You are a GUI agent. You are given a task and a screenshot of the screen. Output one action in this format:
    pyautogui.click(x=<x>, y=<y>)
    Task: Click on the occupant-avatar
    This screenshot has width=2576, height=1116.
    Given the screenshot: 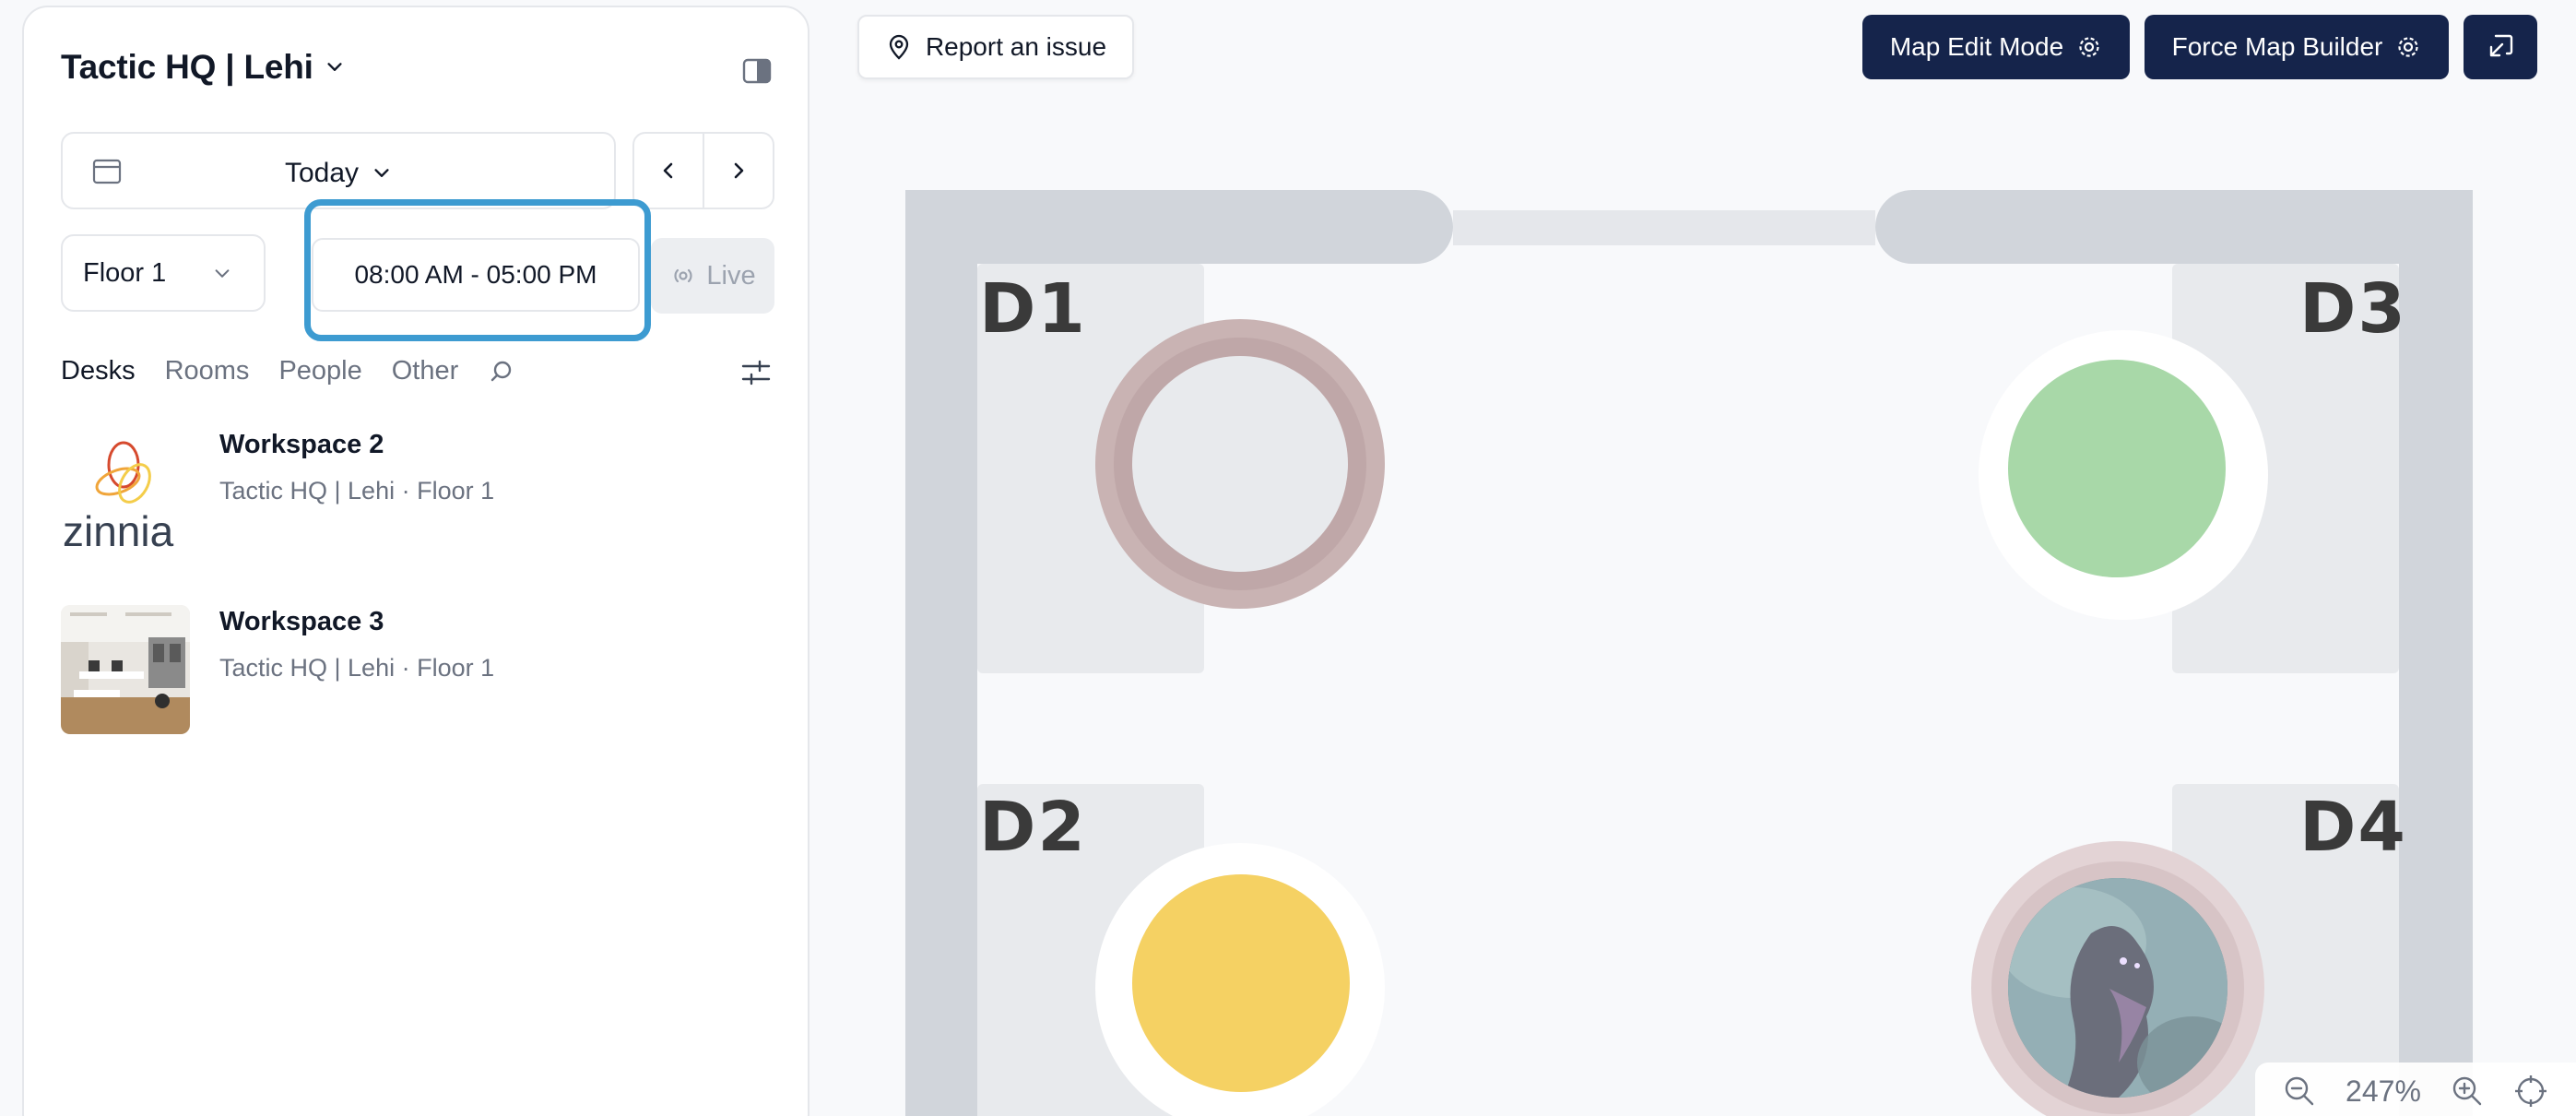 What is the action you would take?
    pyautogui.click(x=2117, y=988)
    